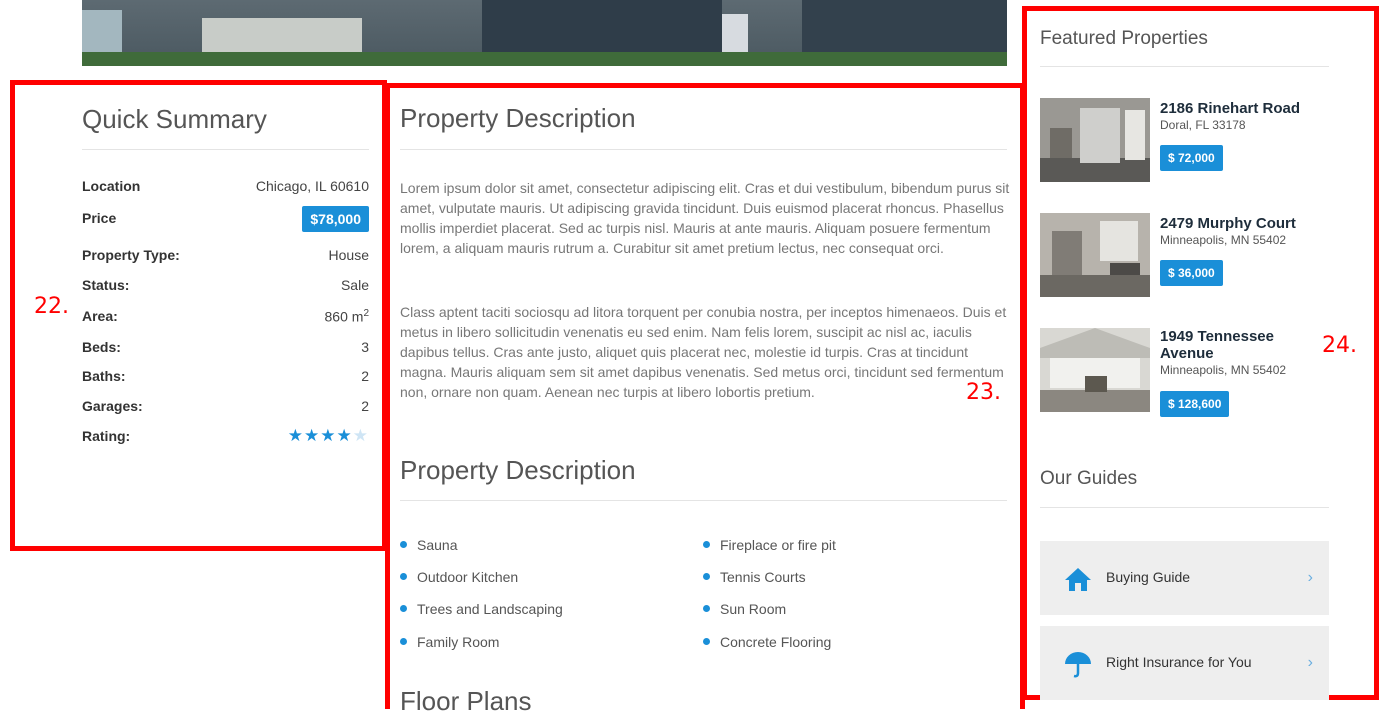  I want to click on features-title: Property Description, so click(518, 470).